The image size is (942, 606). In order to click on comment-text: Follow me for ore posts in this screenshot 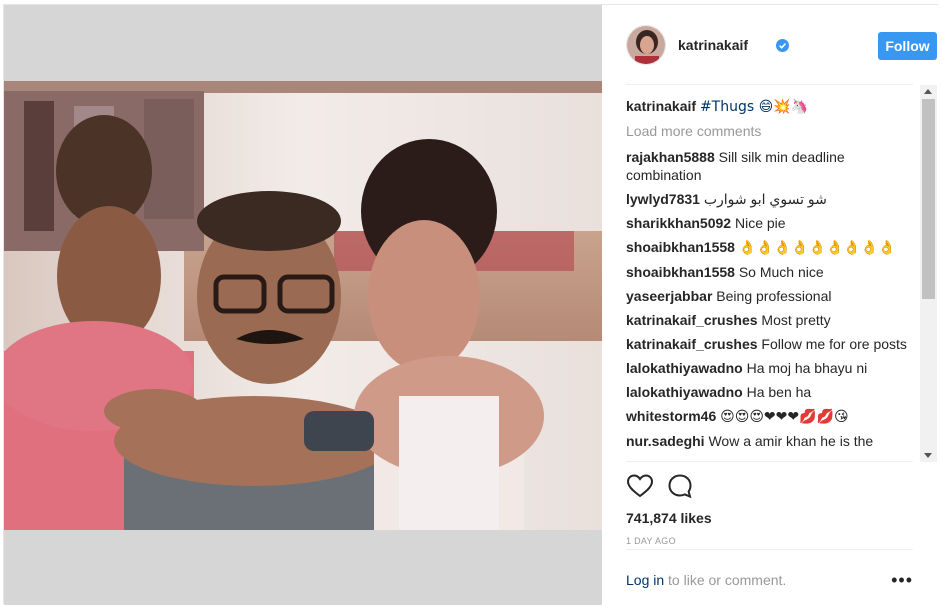, I will do `click(834, 344)`.